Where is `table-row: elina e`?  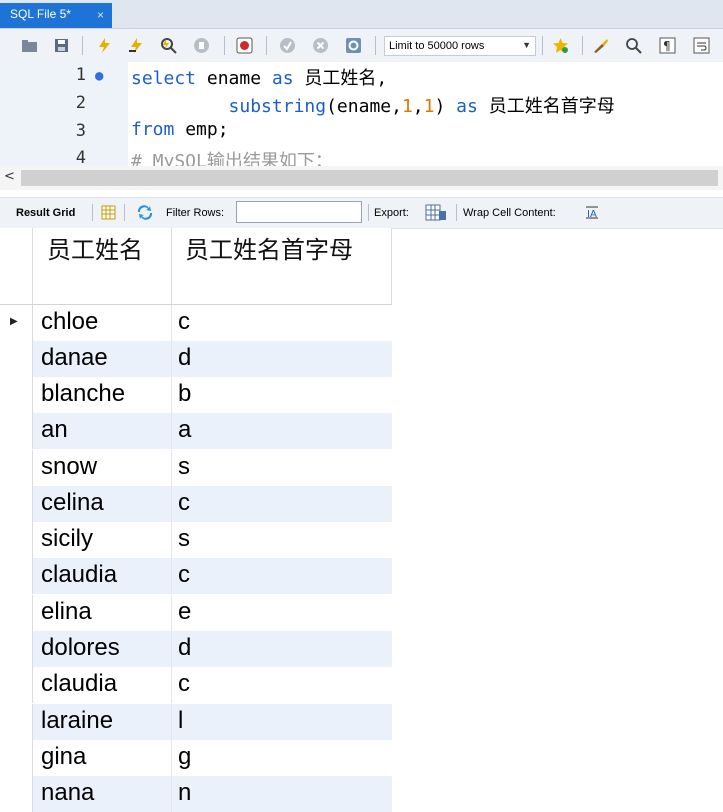
table-row: elina e is located at coordinates (196, 613).